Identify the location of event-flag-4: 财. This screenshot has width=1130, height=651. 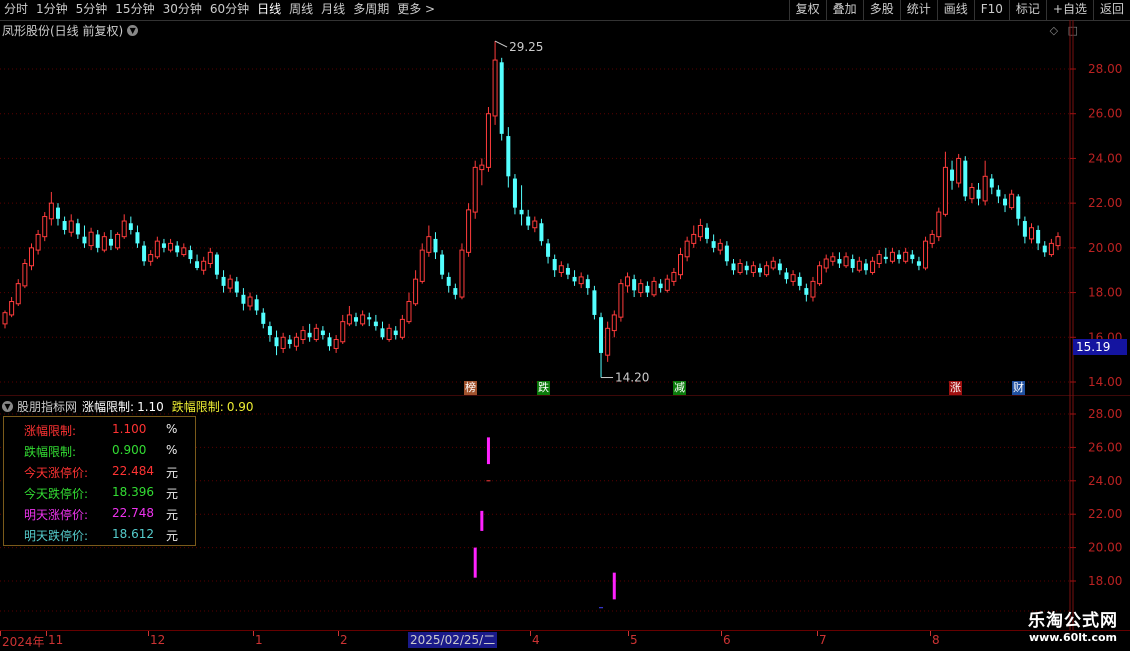
(1018, 388).